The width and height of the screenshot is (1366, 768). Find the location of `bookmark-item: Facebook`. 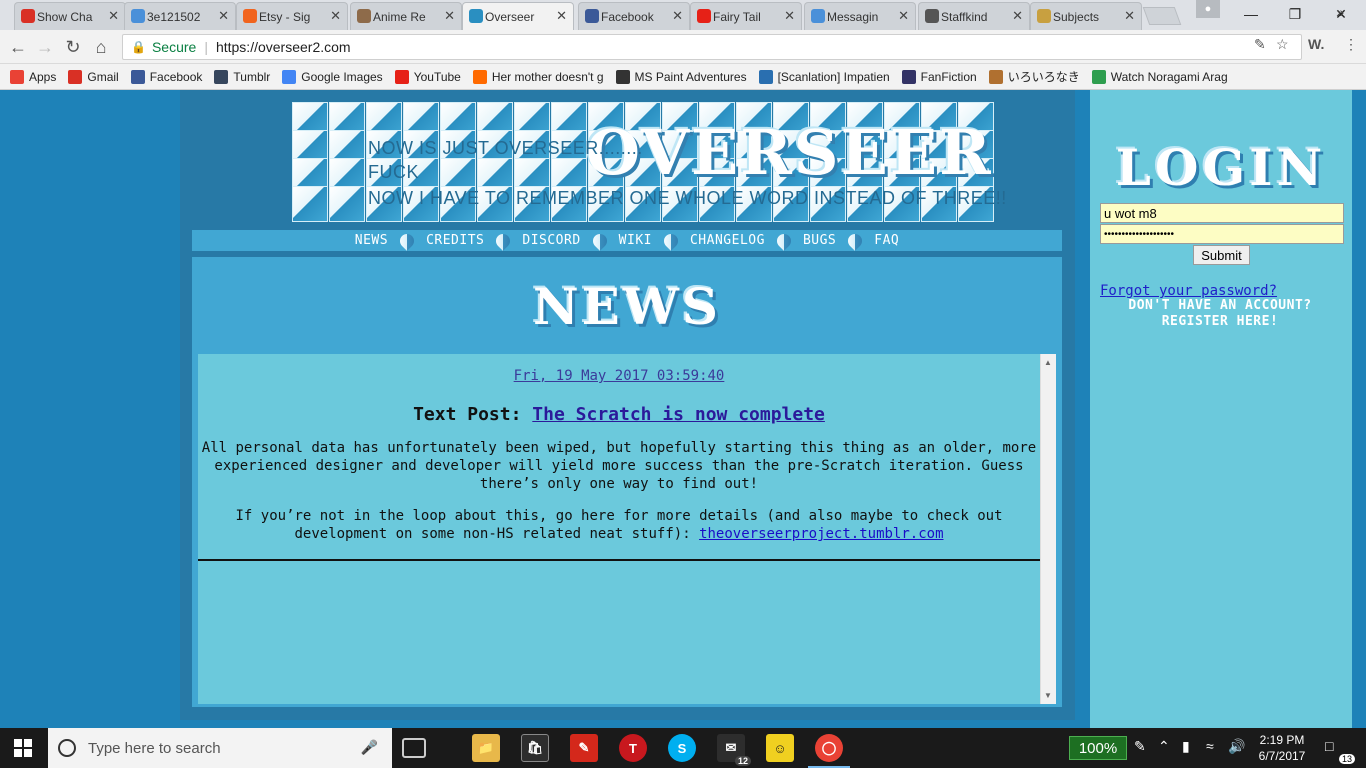

bookmark-item: Facebook is located at coordinates (166, 76).